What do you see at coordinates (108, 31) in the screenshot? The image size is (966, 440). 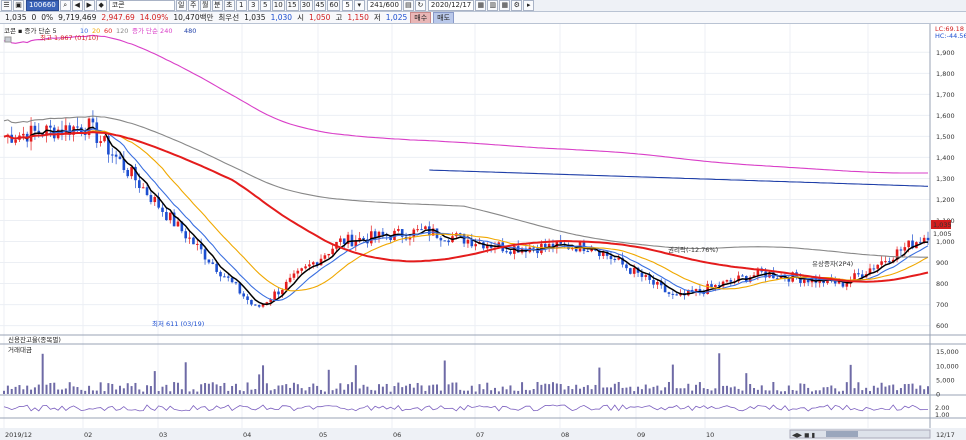 I see `legend-ma60: 60` at bounding box center [108, 31].